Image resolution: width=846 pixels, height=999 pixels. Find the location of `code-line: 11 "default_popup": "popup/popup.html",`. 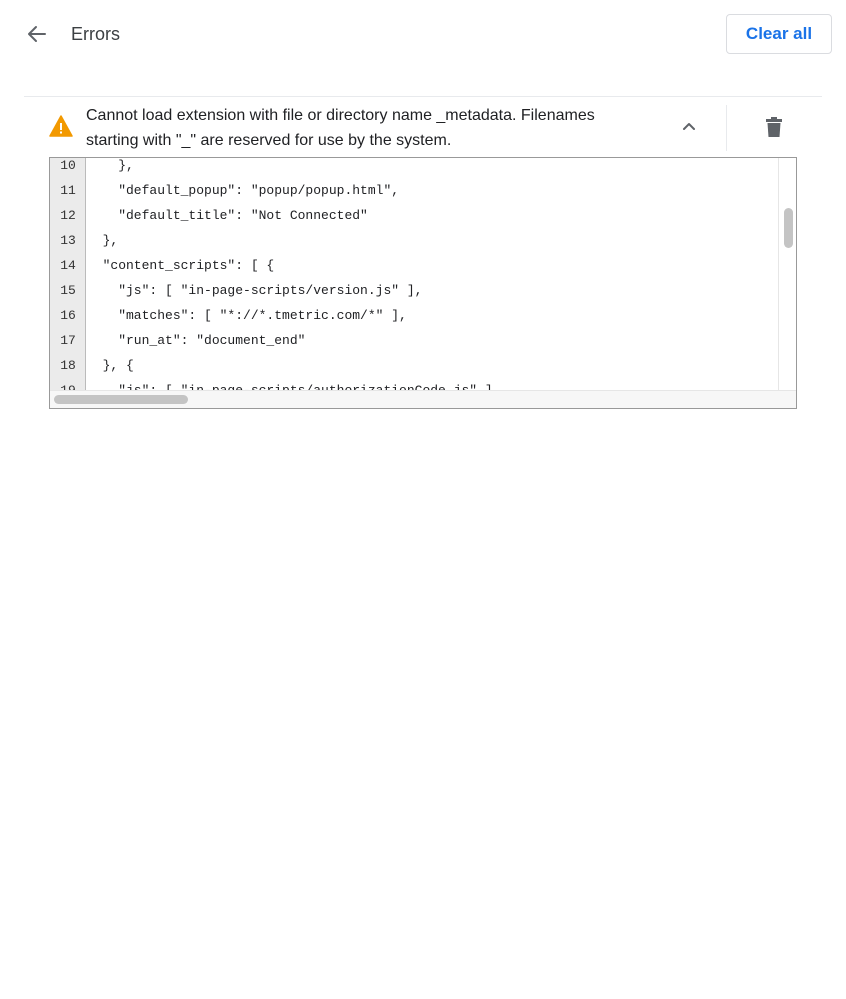

code-line: 11 "default_popup": "popup/popup.html", is located at coordinates (230, 190).